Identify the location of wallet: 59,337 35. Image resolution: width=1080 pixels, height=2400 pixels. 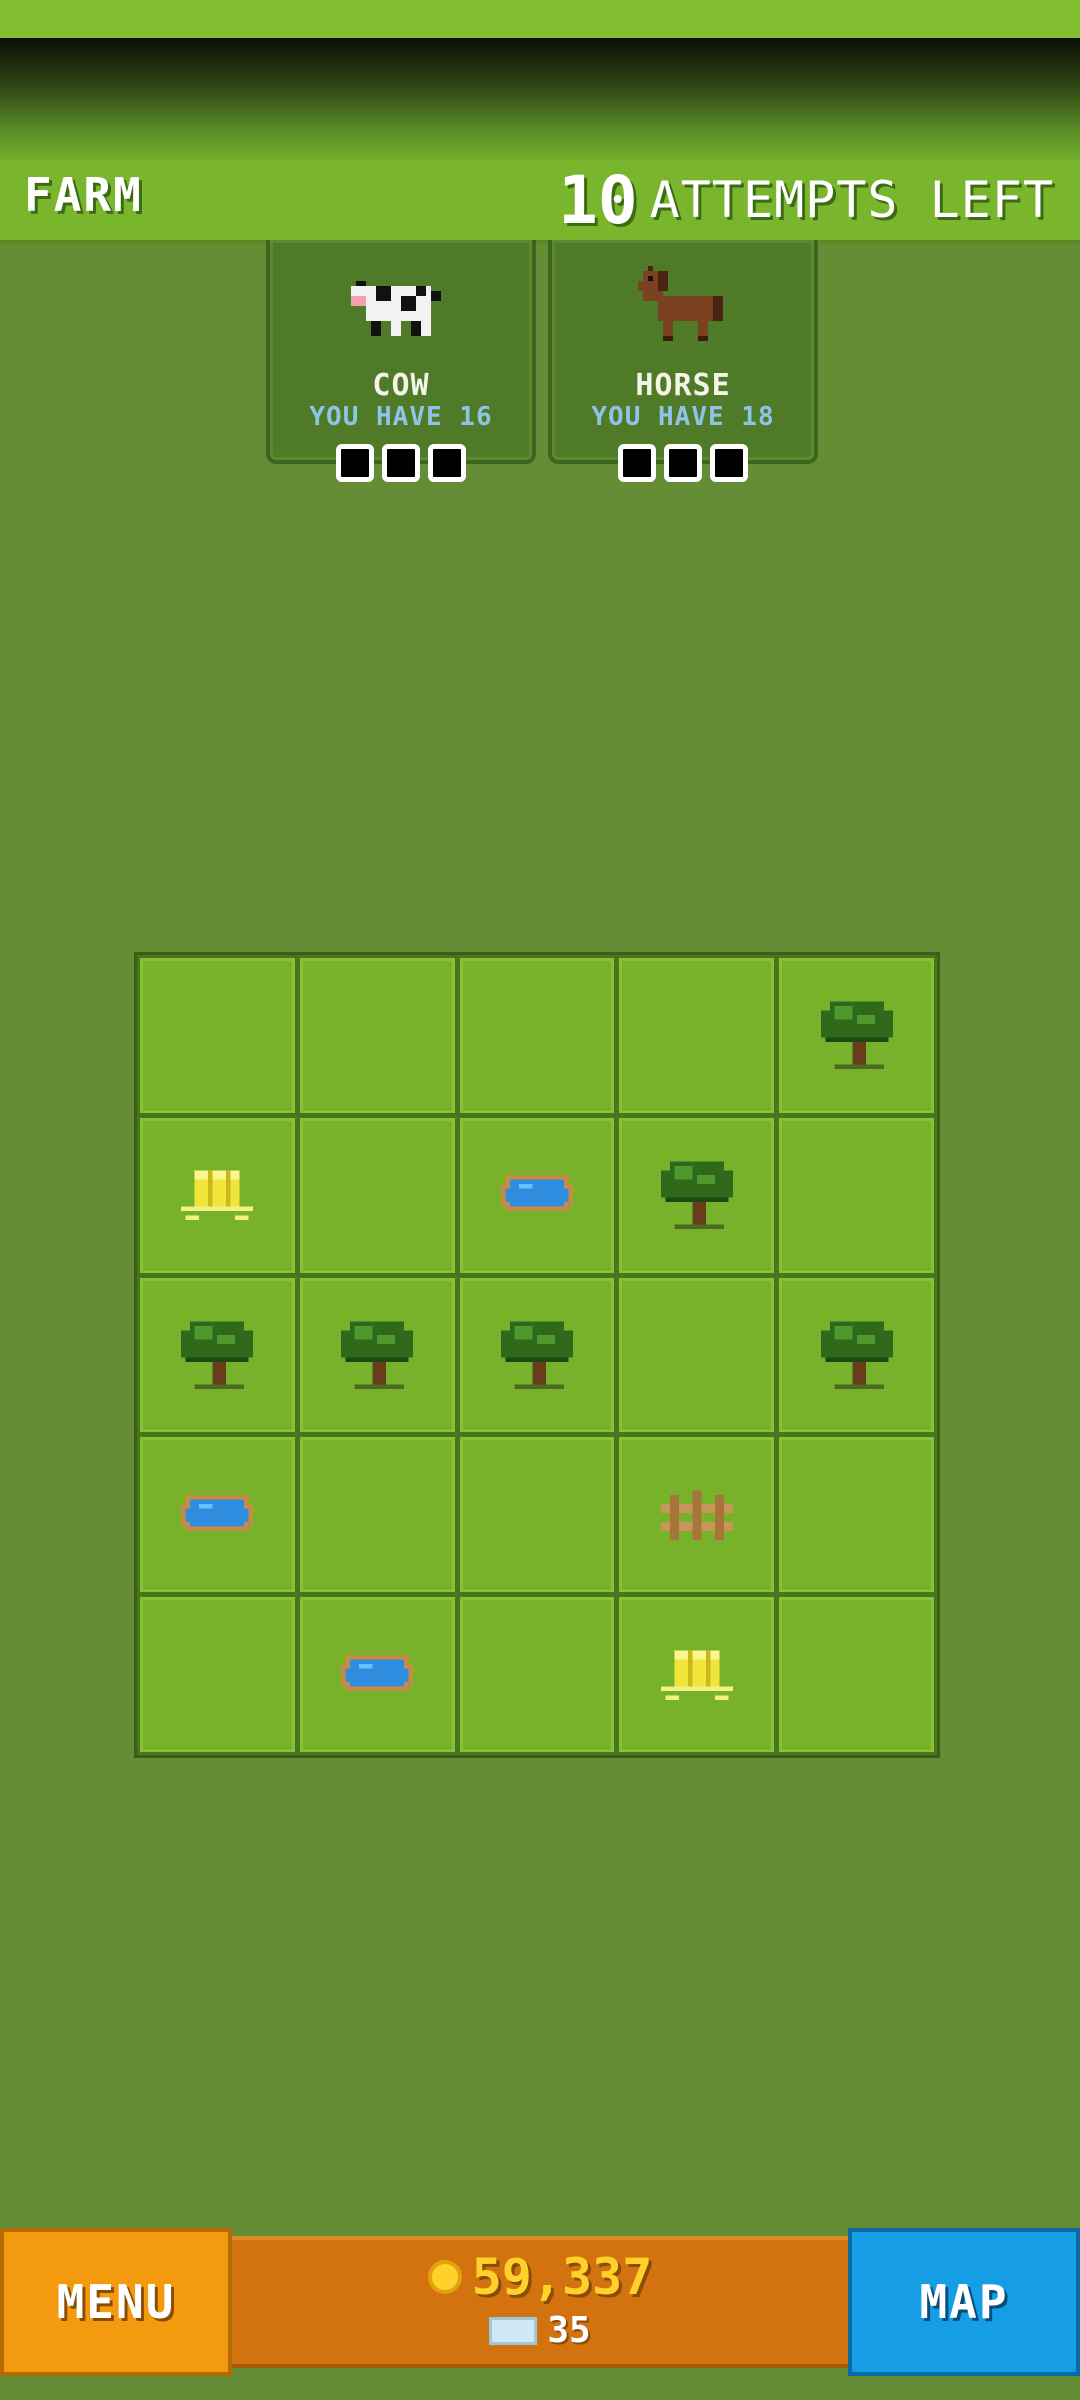
(540, 2302).